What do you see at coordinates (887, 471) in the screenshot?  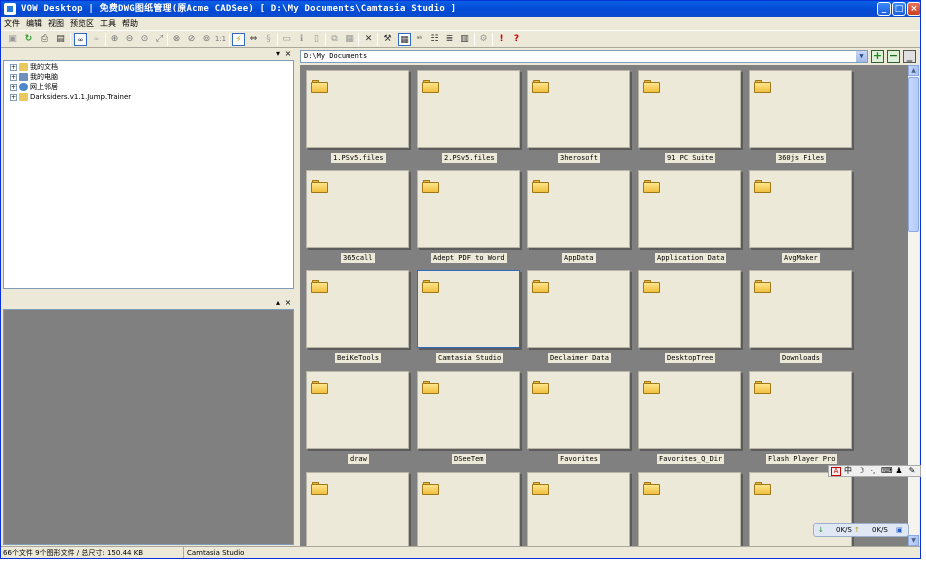 I see `keyboard-icon: ⌨` at bounding box center [887, 471].